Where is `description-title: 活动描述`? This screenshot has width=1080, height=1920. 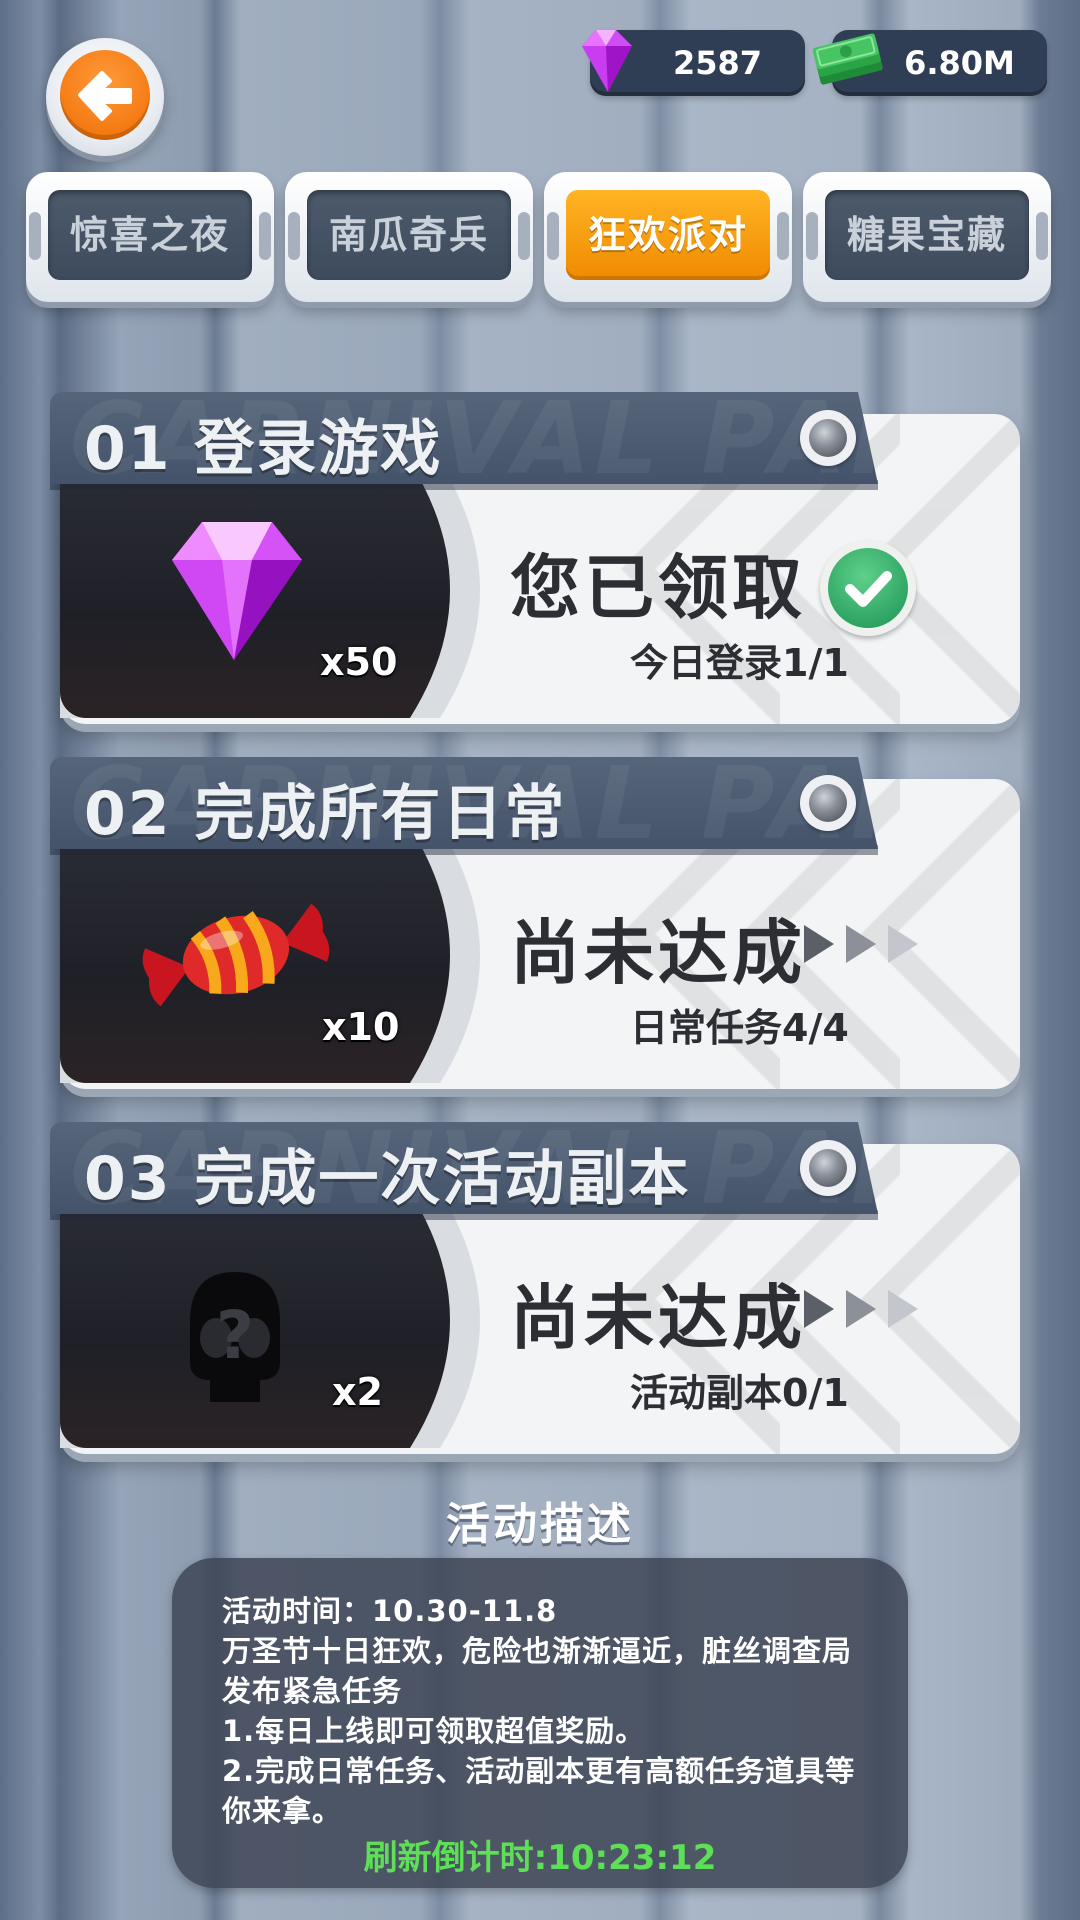
description-title: 活动描述 is located at coordinates (540, 1524).